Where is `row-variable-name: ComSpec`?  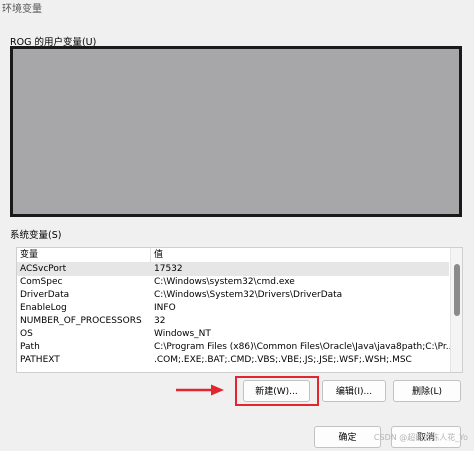
row-variable-name: ComSpec is located at coordinates (41, 282).